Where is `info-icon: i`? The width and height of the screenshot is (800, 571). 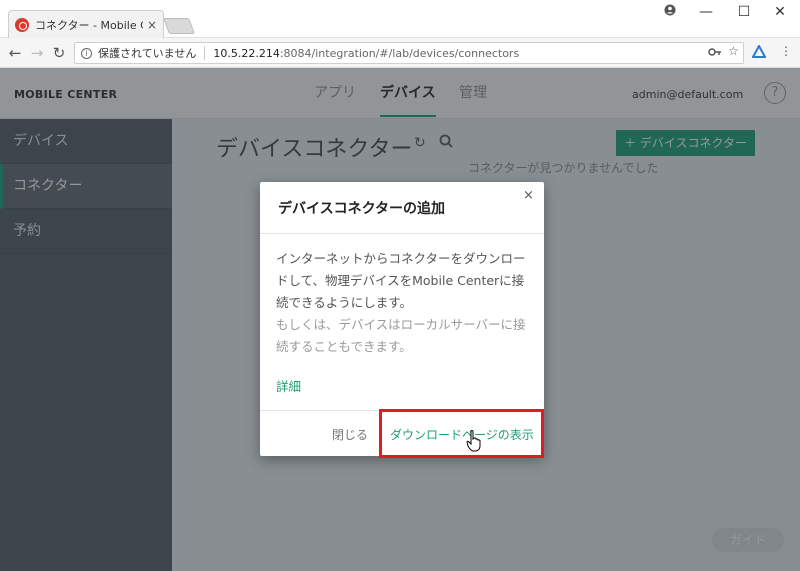
info-icon: i is located at coordinates (86, 53).